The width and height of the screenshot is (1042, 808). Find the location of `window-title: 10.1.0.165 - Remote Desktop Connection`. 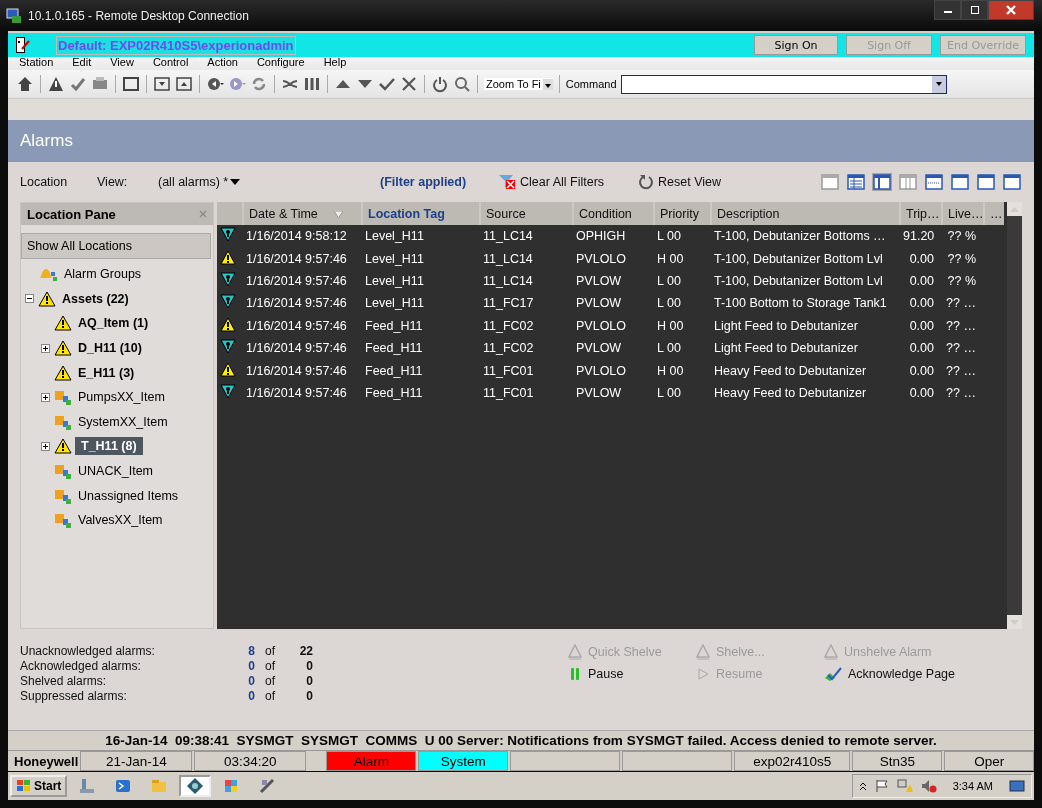

window-title: 10.1.0.165 - Remote Desktop Connection is located at coordinates (138, 15).